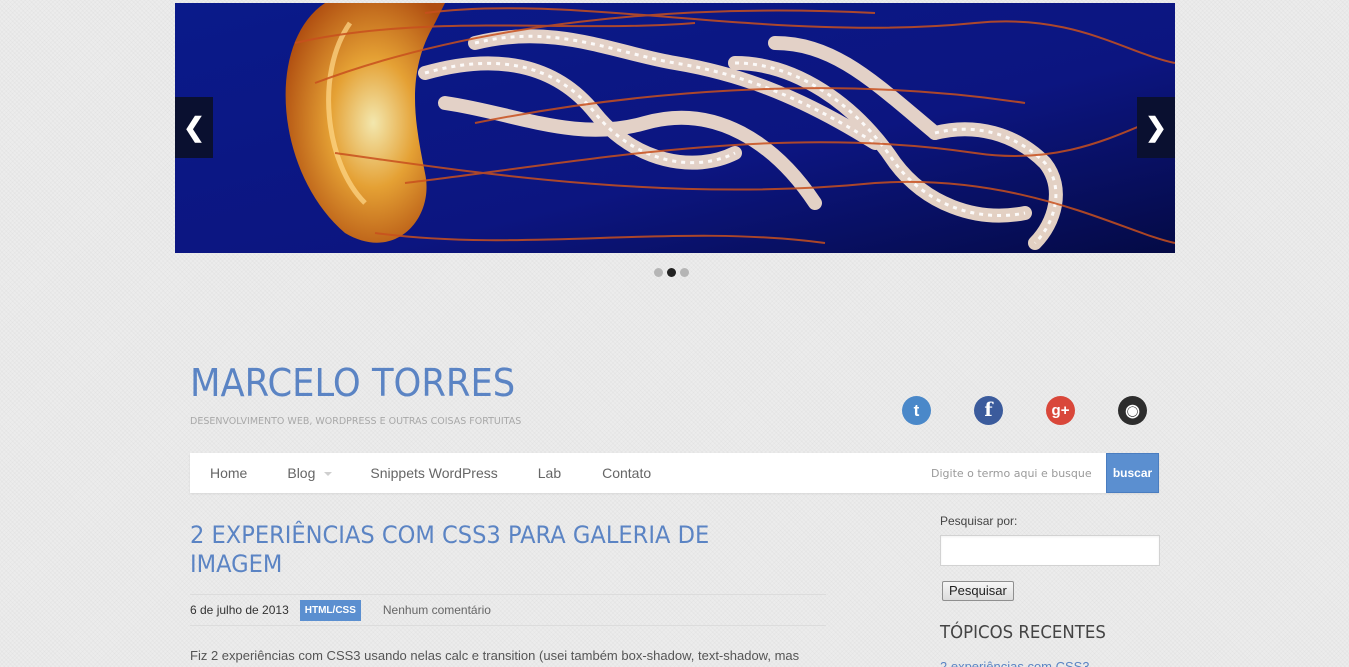  Describe the element at coordinates (549, 473) in the screenshot. I see `nav-item-lab: Lab` at that location.